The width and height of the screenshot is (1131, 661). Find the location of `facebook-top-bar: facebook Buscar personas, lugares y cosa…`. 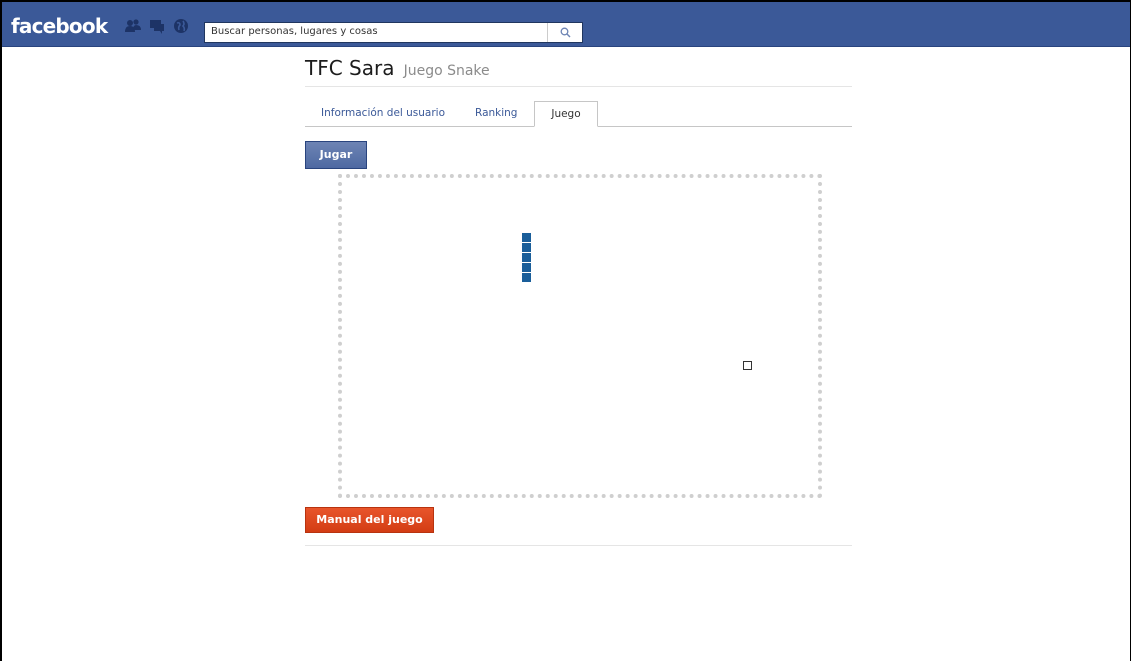

facebook-top-bar: facebook Buscar personas, lugares y cosa… is located at coordinates (566, 24).